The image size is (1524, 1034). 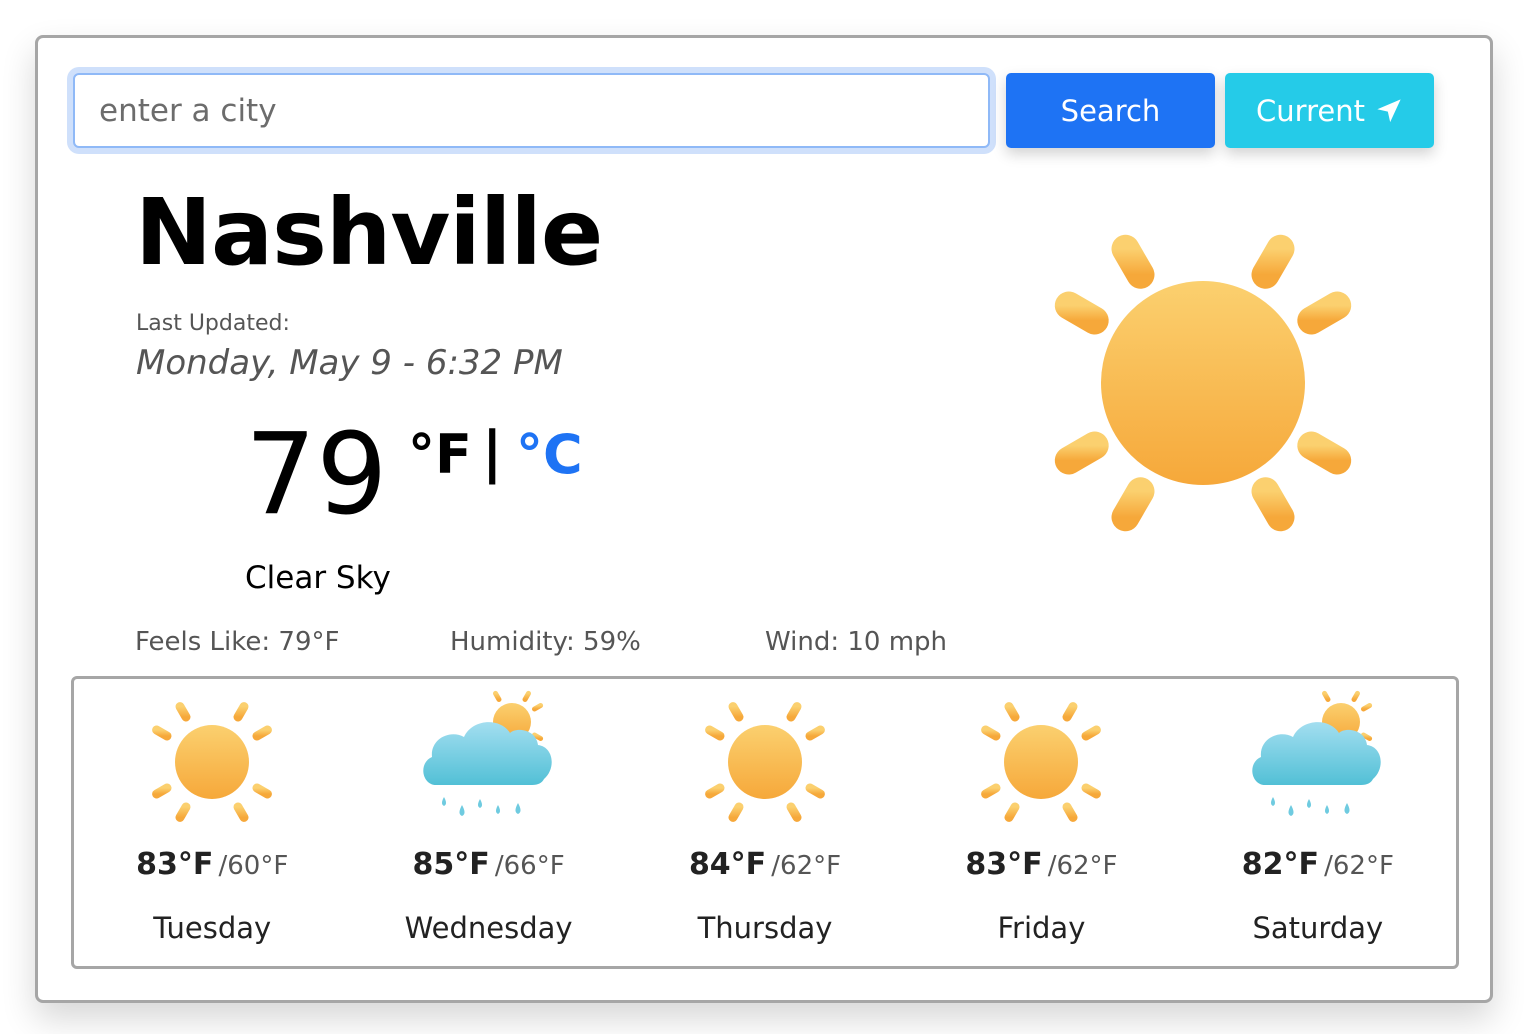 What do you see at coordinates (531, 110) in the screenshot?
I see `search-input` at bounding box center [531, 110].